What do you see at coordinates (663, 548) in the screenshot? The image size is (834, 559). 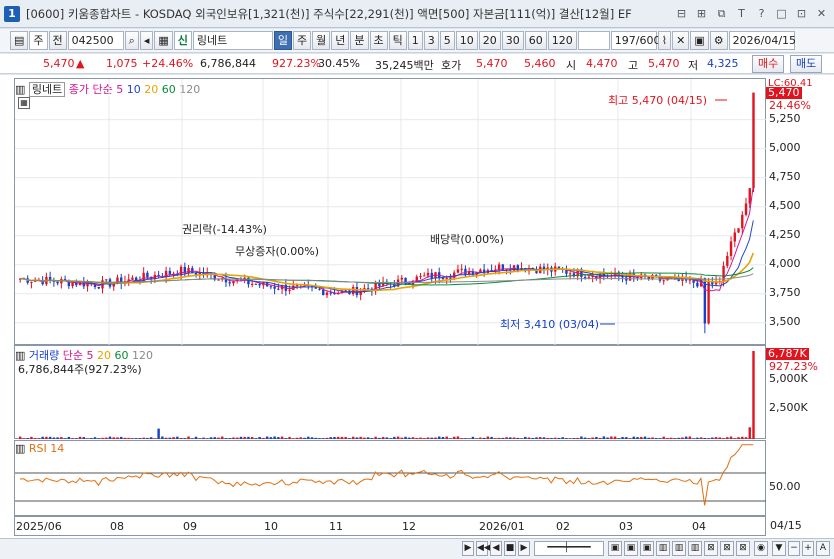 I see `view-icon-4: ▥` at bounding box center [663, 548].